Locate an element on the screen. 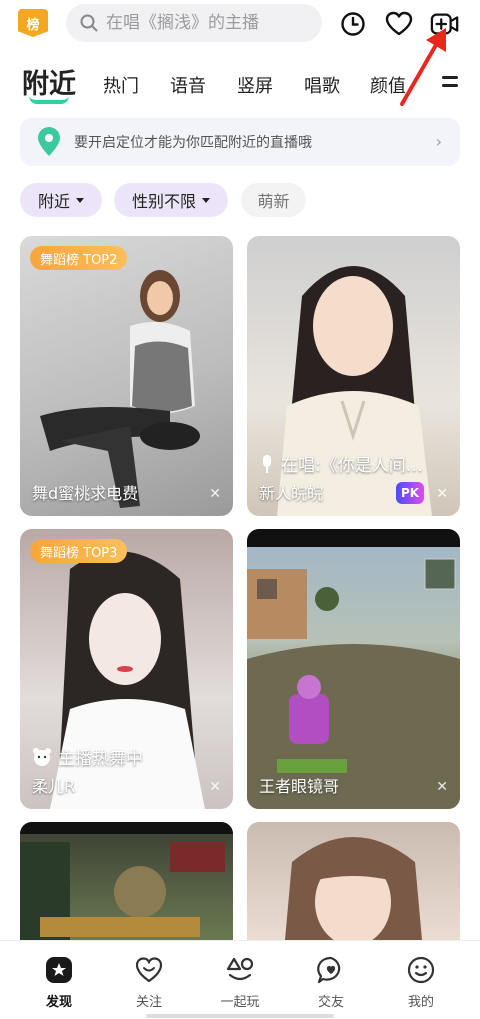 The width and height of the screenshot is (480, 1019). nav-label: 关注 is located at coordinates (148, 1002).